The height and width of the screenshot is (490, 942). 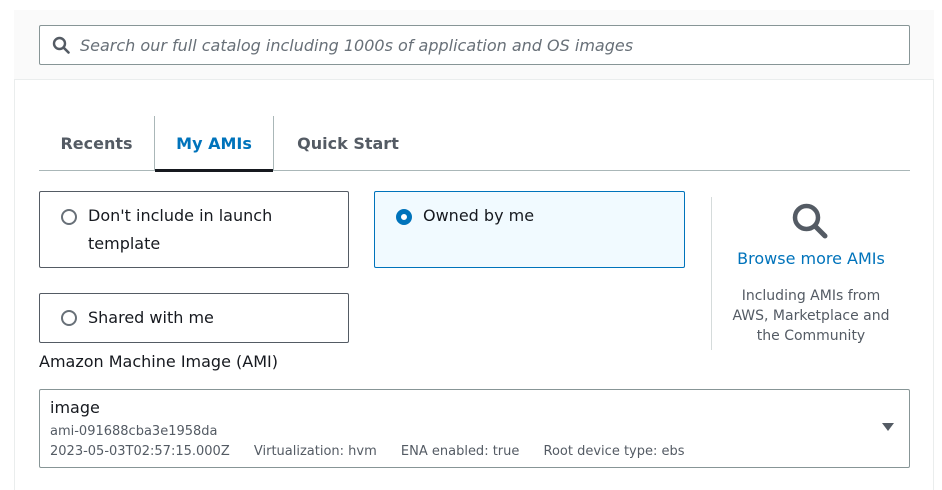 What do you see at coordinates (614, 451) in the screenshot?
I see `ami-root-device: Root device type: ebs` at bounding box center [614, 451].